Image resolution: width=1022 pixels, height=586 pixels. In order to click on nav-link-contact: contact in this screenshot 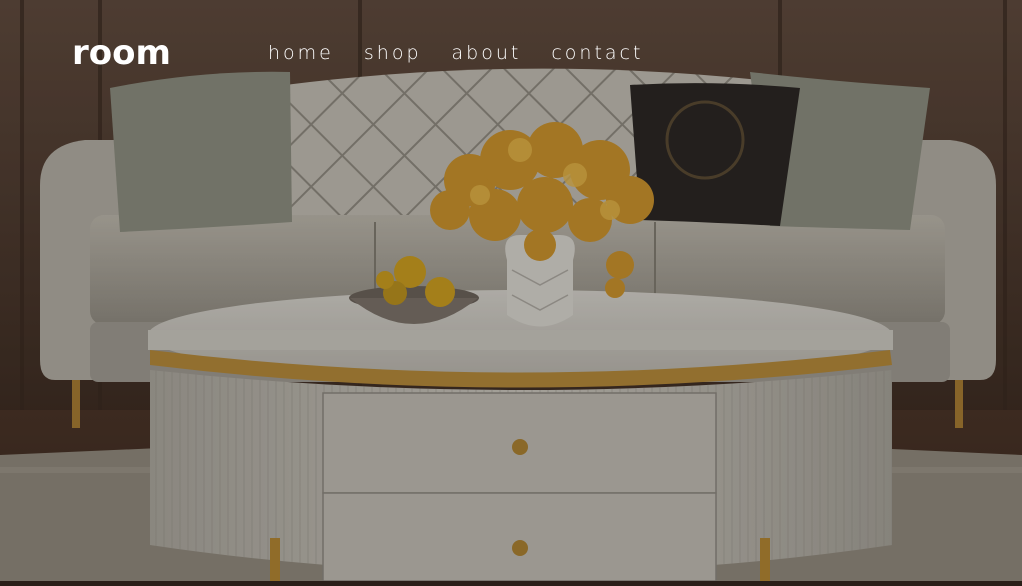, I will do `click(597, 53)`.